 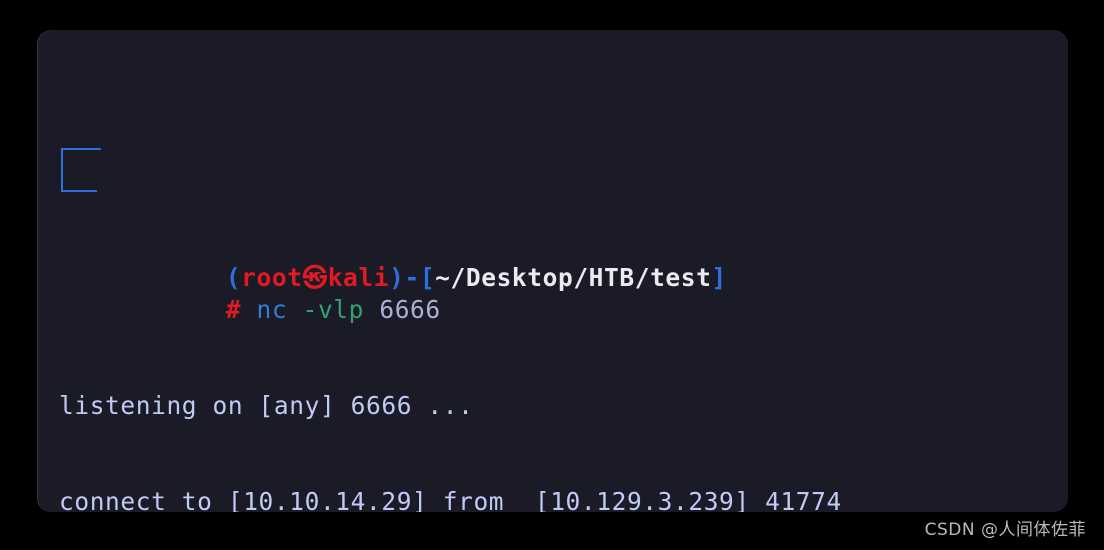 What do you see at coordinates (81, 149) in the screenshot?
I see `prompt-elbow-top-icon` at bounding box center [81, 149].